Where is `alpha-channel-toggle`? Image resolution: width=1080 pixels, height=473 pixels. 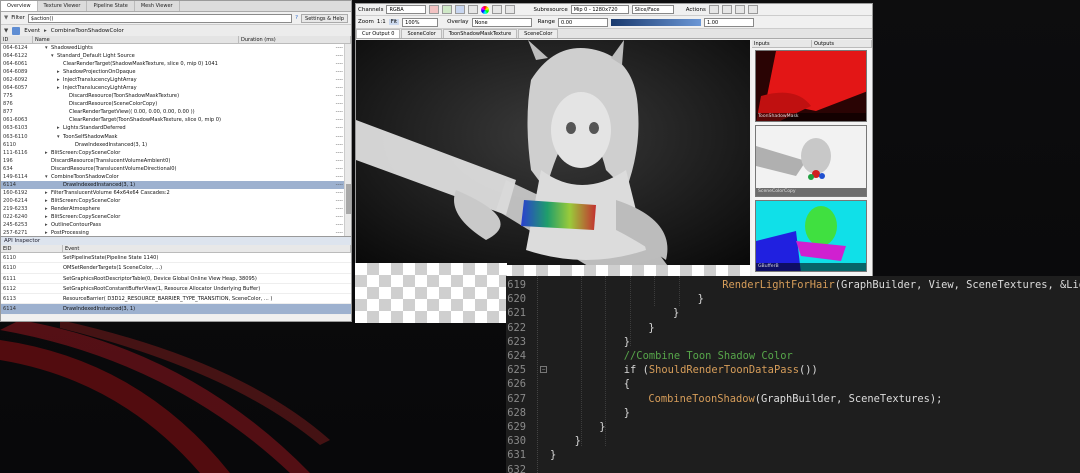 alpha-channel-toggle is located at coordinates (473, 9).